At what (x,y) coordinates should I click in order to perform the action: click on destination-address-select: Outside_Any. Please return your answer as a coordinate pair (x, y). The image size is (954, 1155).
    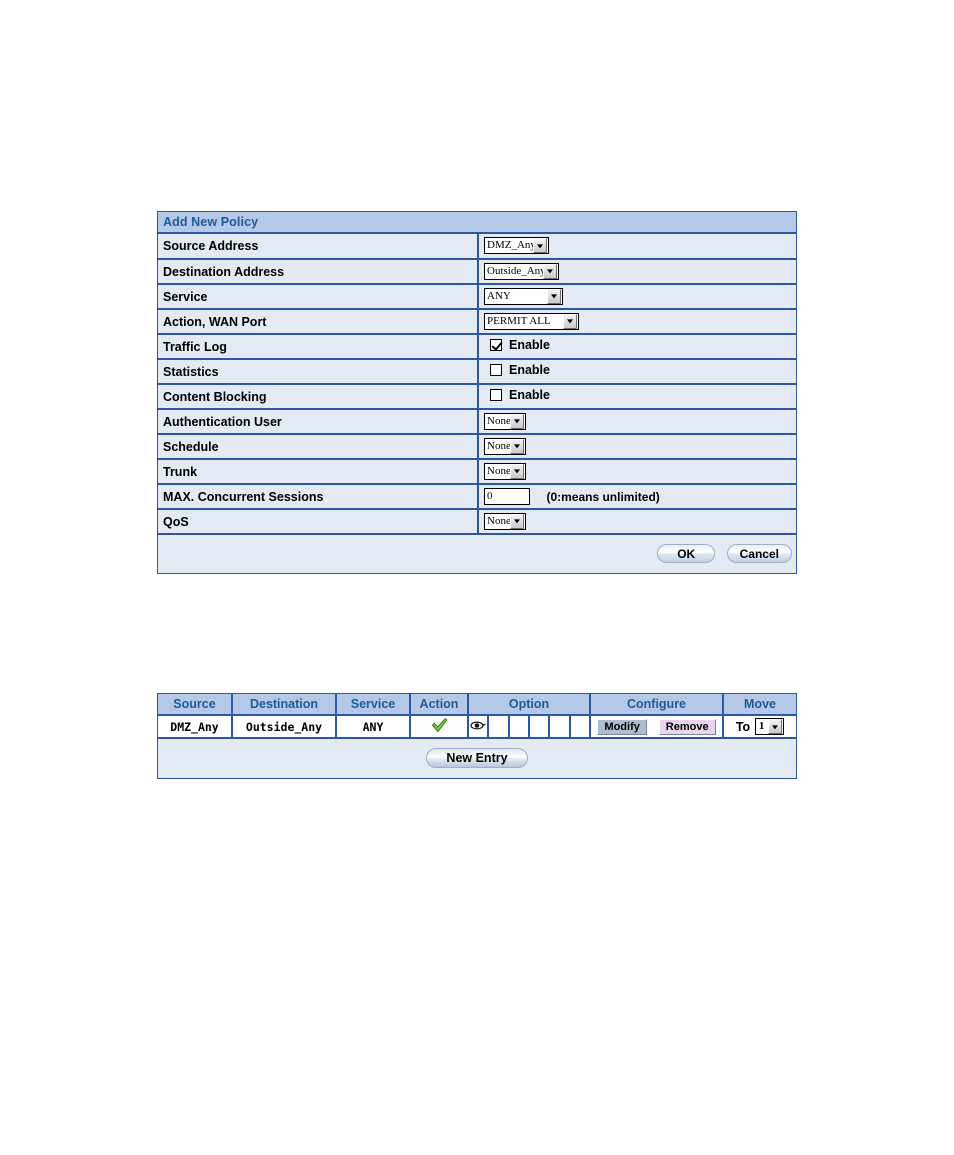
    Looking at the image, I should click on (521, 271).